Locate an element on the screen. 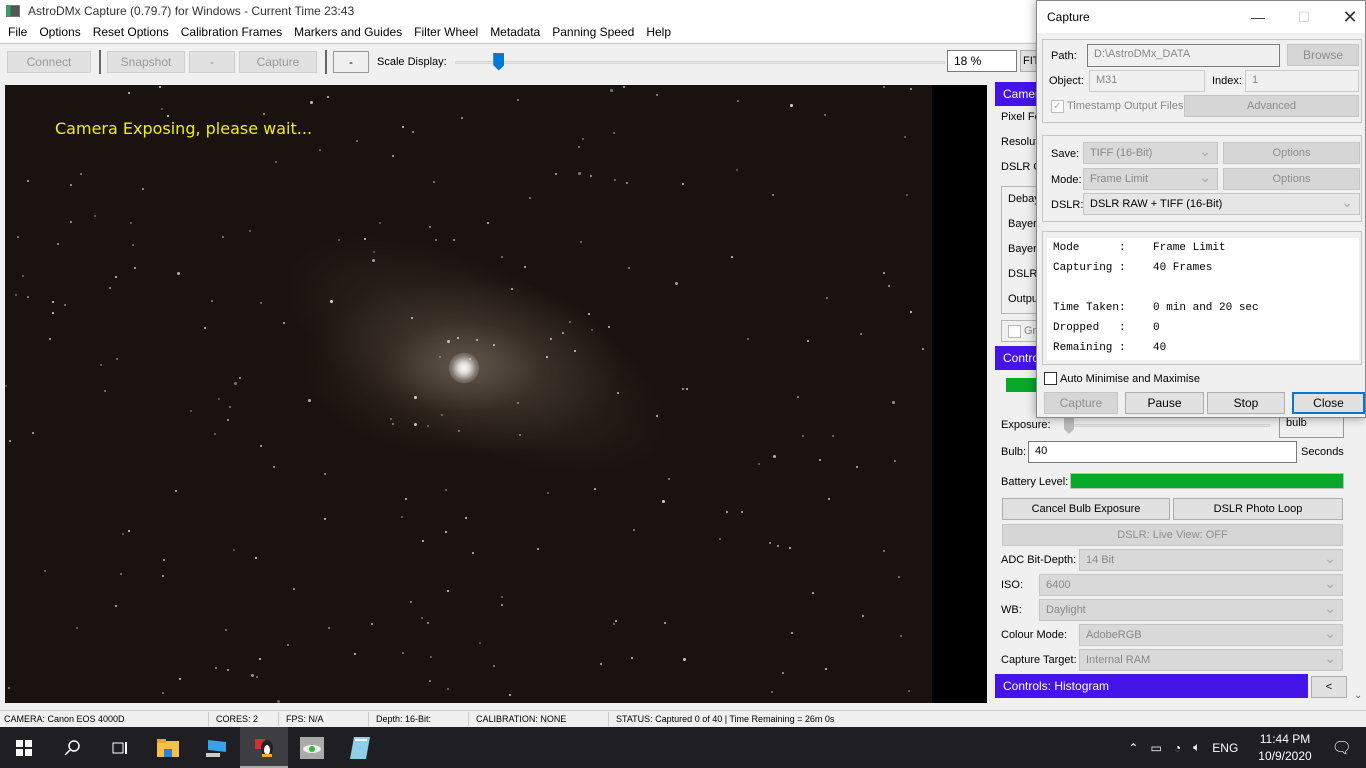 The height and width of the screenshot is (768, 1366). collapse-panel-button: < is located at coordinates (1329, 687).